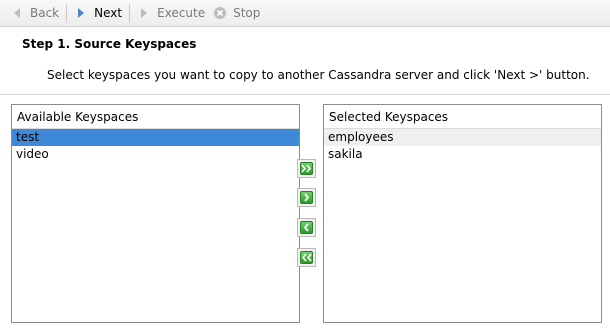  Describe the element at coordinates (144, 13) in the screenshot. I see `execute-arrow-icon` at that location.